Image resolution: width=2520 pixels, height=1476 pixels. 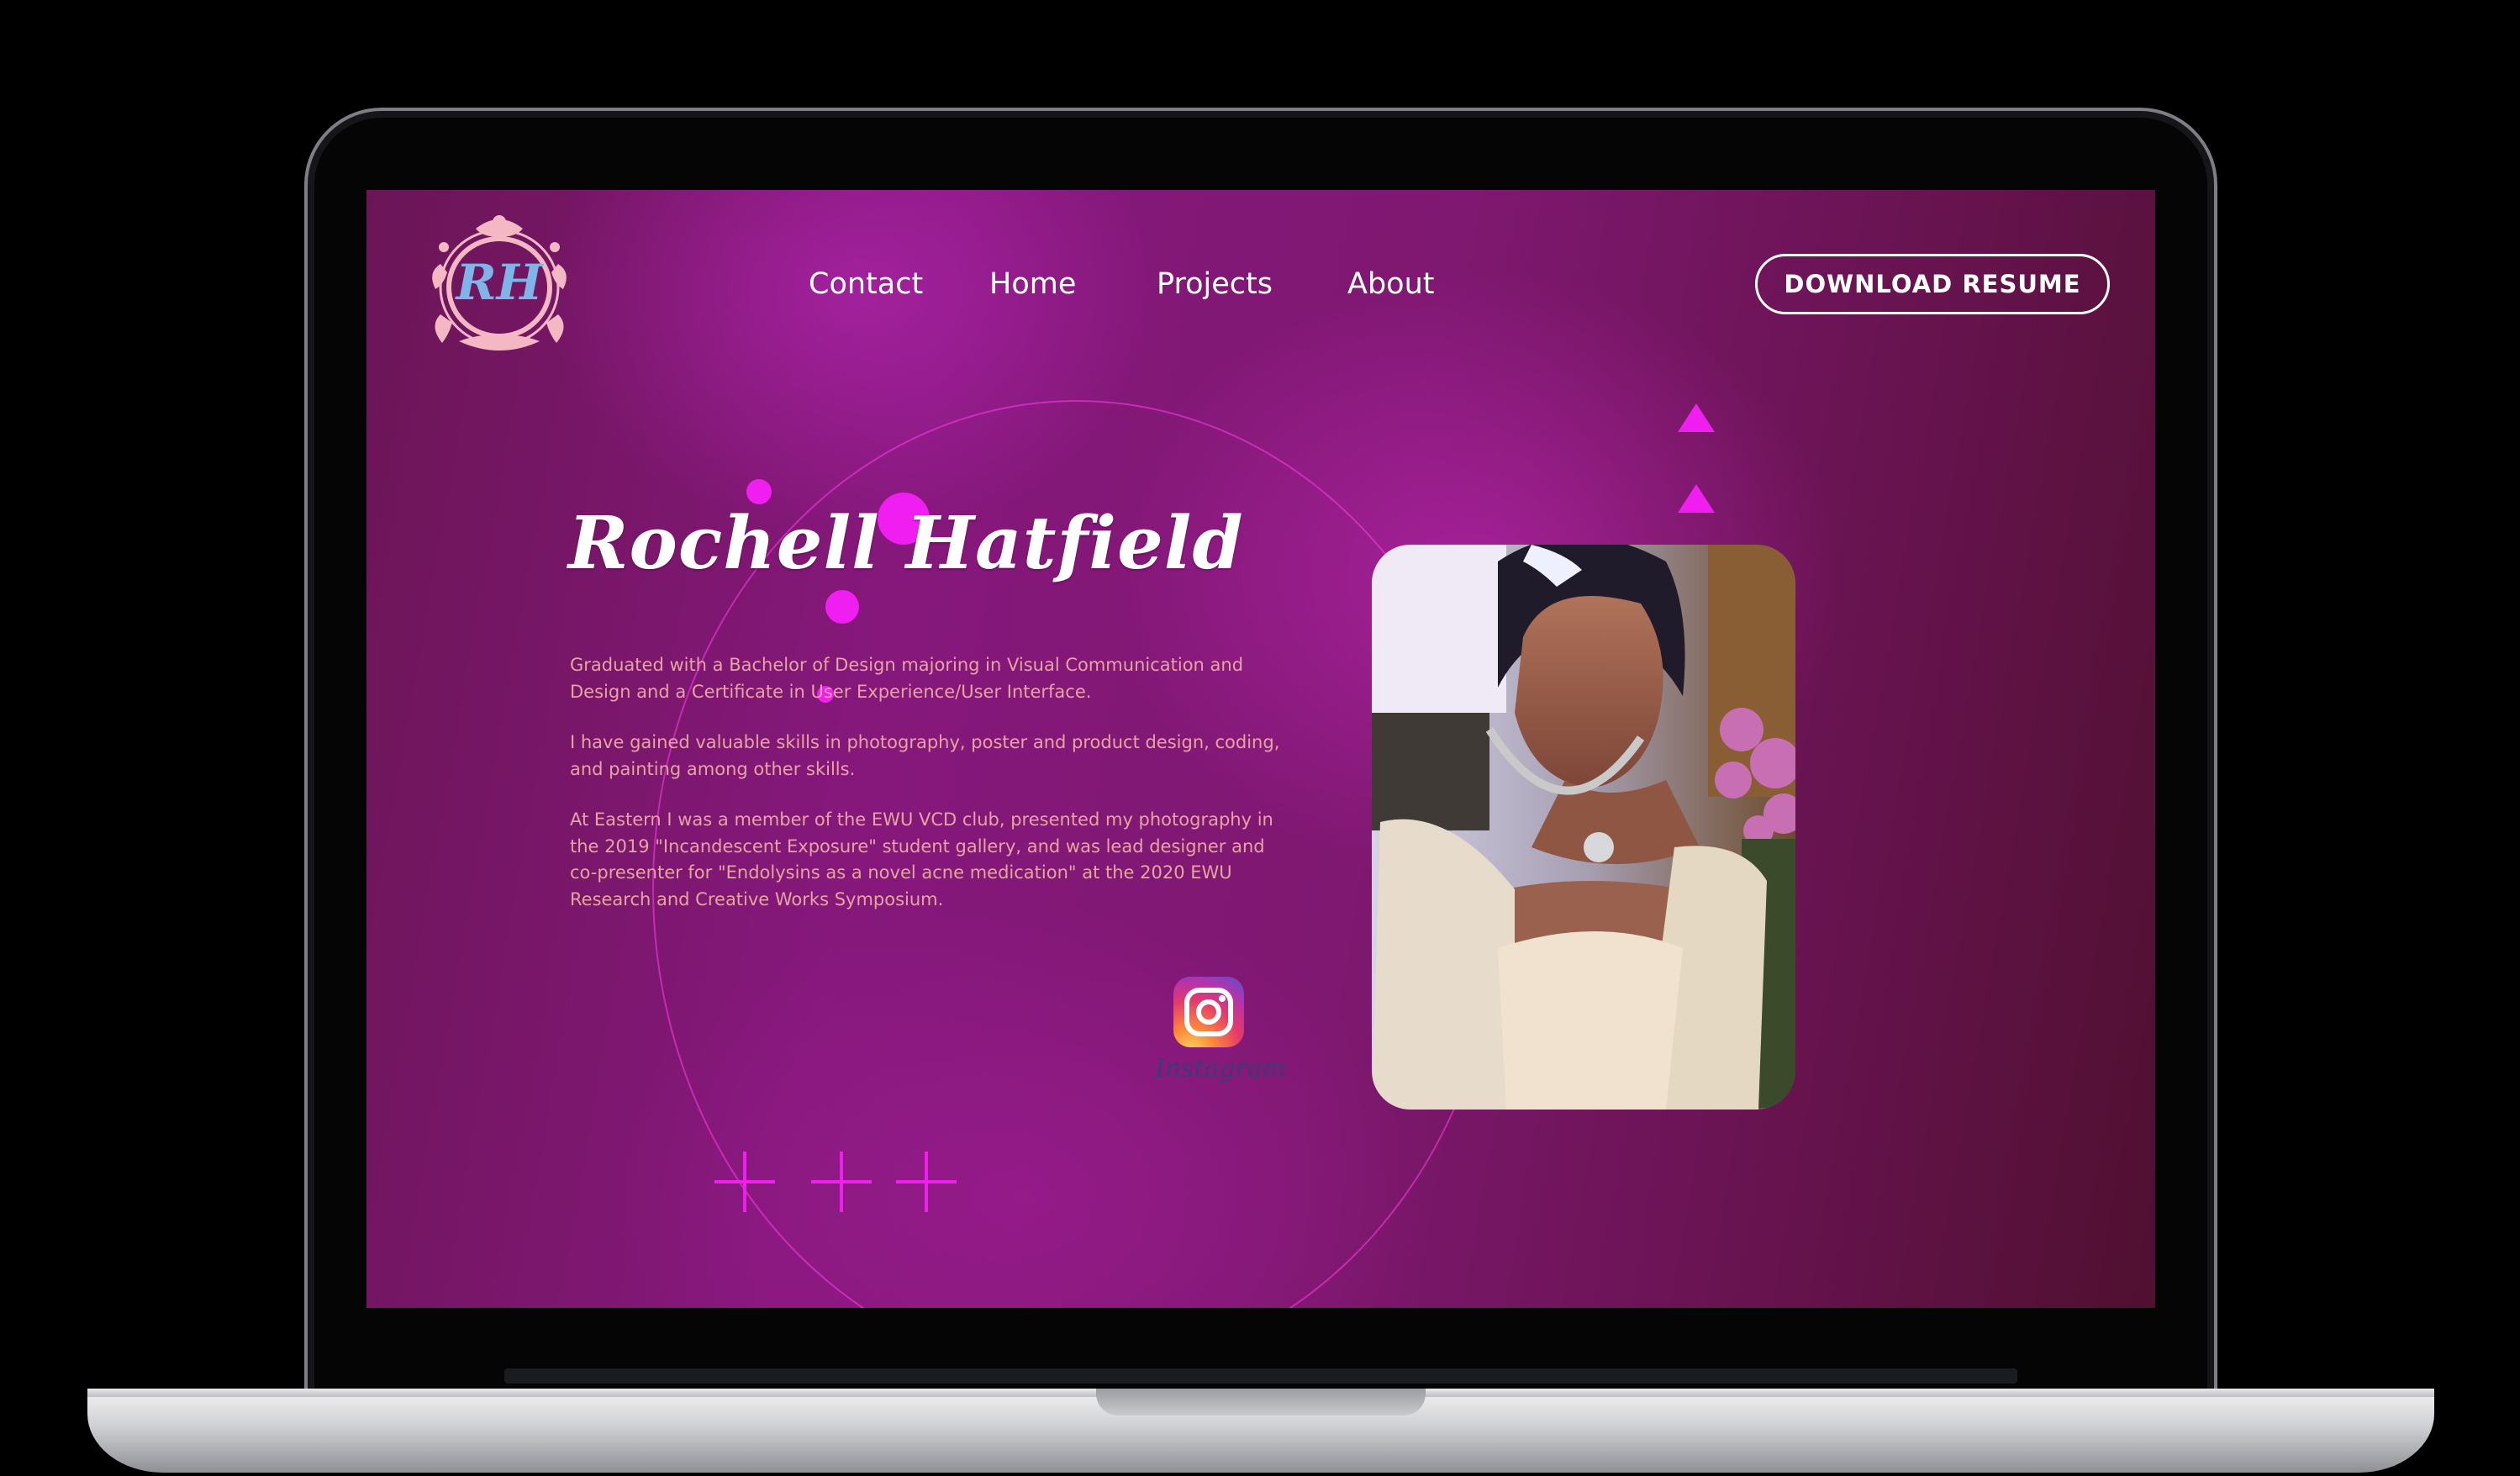 I want to click on site-logo: RH, so click(x=499, y=283).